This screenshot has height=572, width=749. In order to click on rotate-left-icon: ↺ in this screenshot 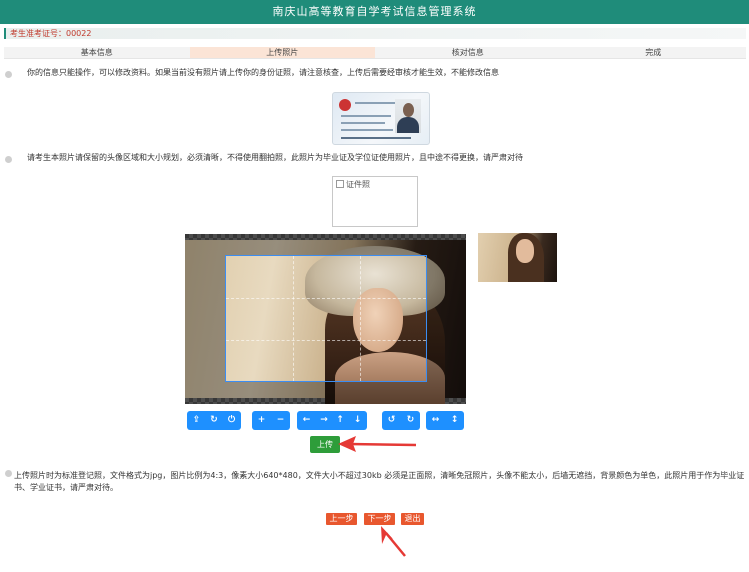, I will do `click(391, 420)`.